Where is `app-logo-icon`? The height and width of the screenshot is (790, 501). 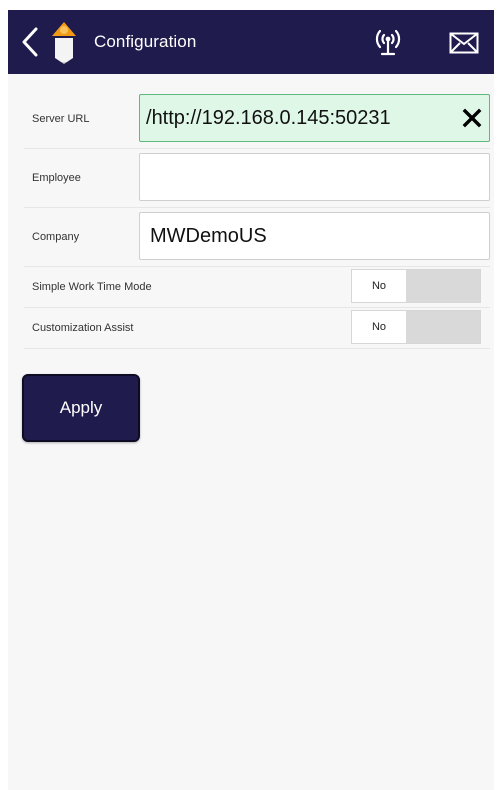 app-logo-icon is located at coordinates (64, 43).